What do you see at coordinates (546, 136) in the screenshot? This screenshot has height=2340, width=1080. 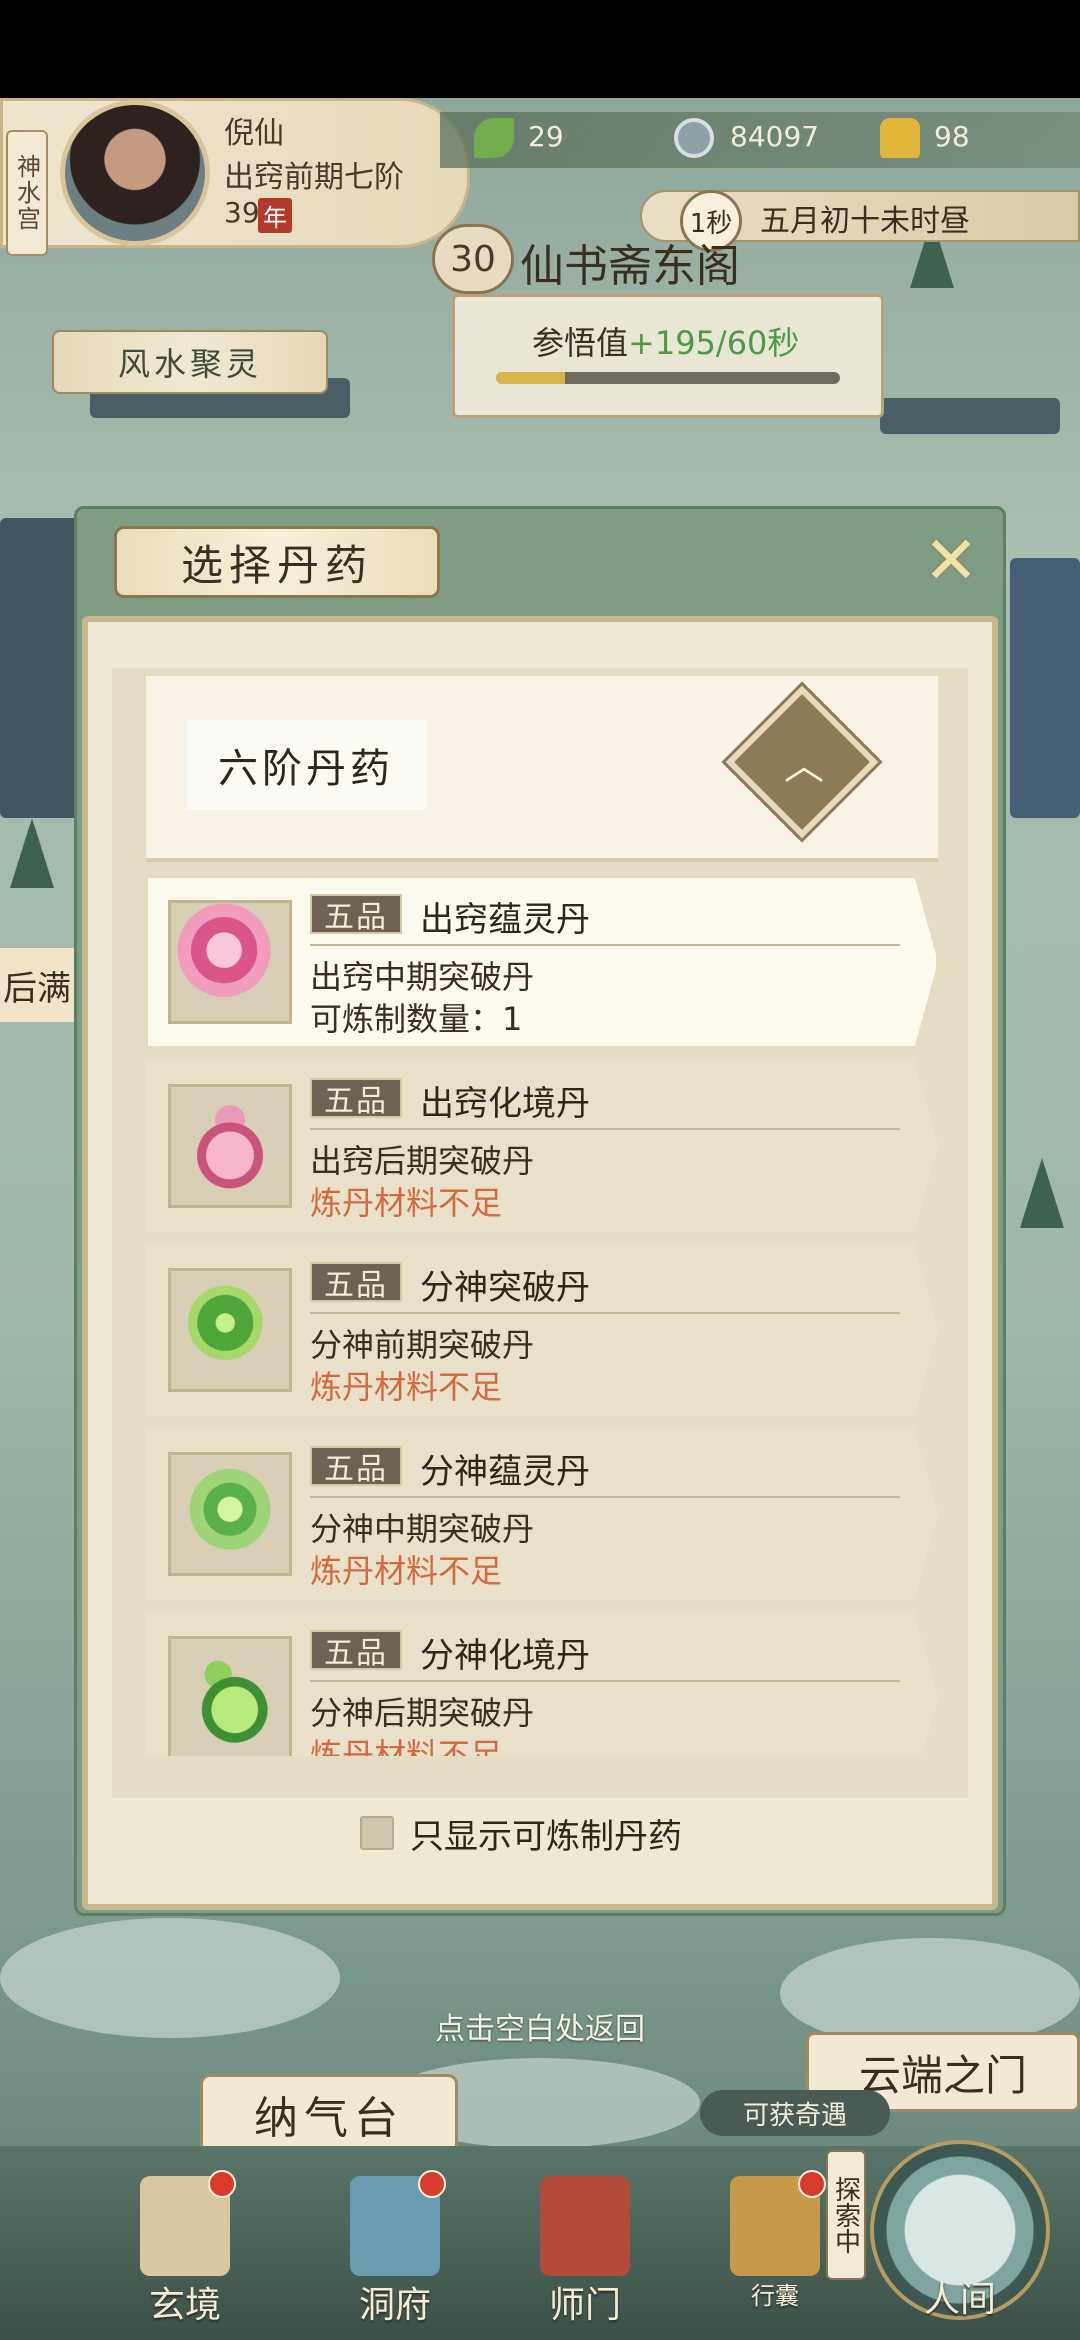 I see `jade-count: 29` at bounding box center [546, 136].